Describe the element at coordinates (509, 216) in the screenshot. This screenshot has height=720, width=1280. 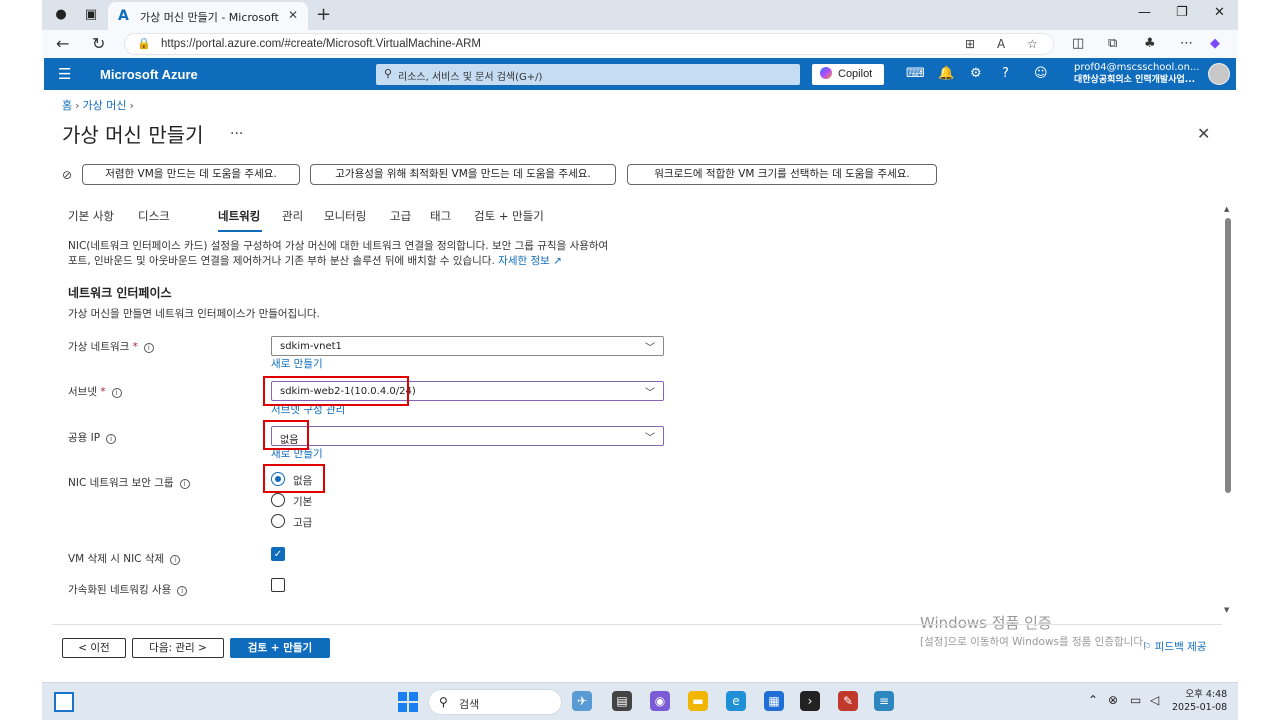
I see `tab-review-create: 검토 + 만들기` at that location.